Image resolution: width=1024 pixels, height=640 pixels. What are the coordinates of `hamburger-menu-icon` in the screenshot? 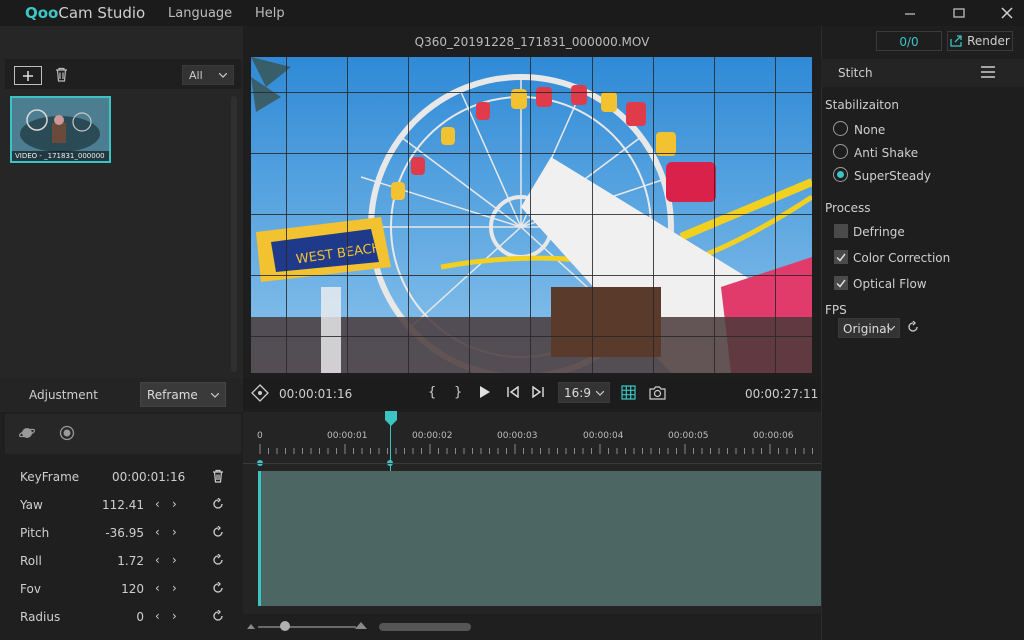 It's located at (988, 72).